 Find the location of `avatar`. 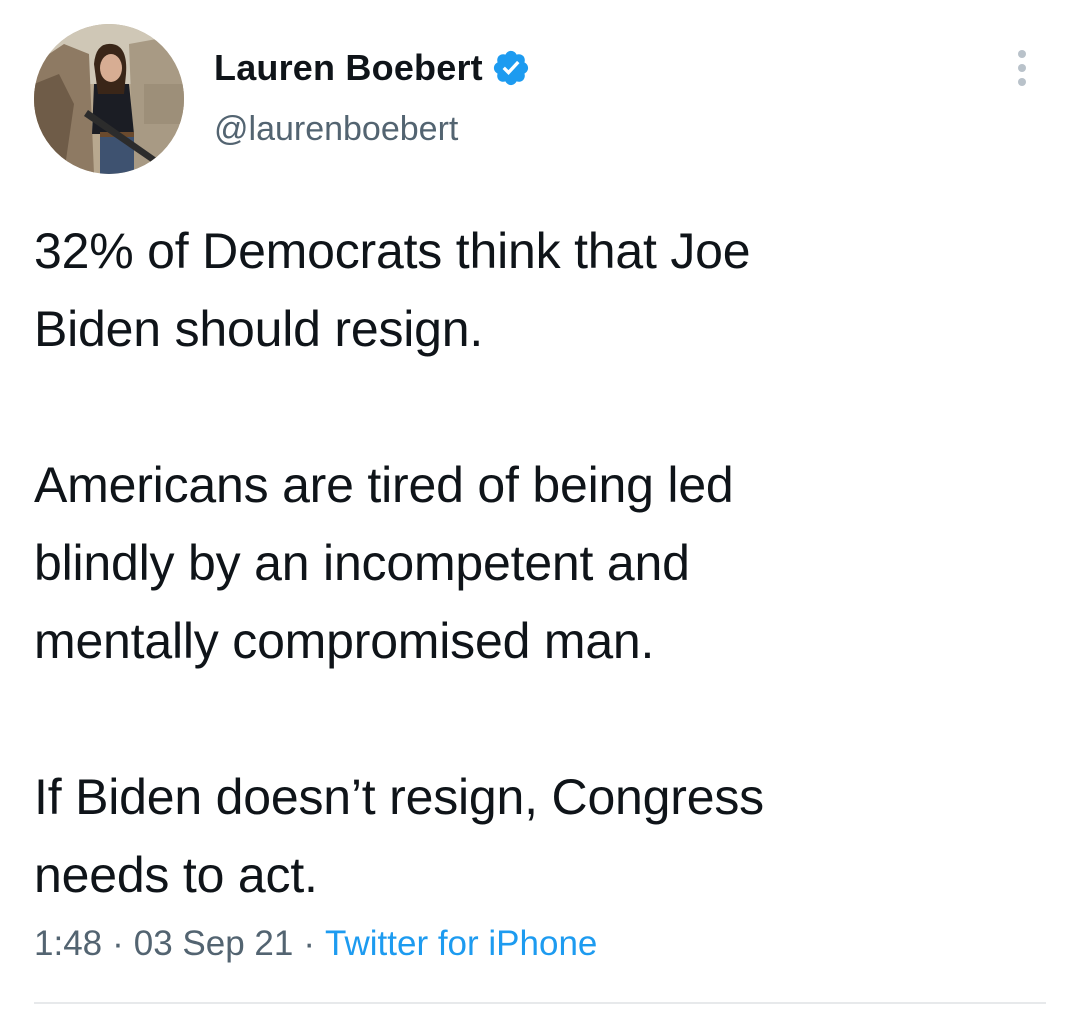

avatar is located at coordinates (109, 99).